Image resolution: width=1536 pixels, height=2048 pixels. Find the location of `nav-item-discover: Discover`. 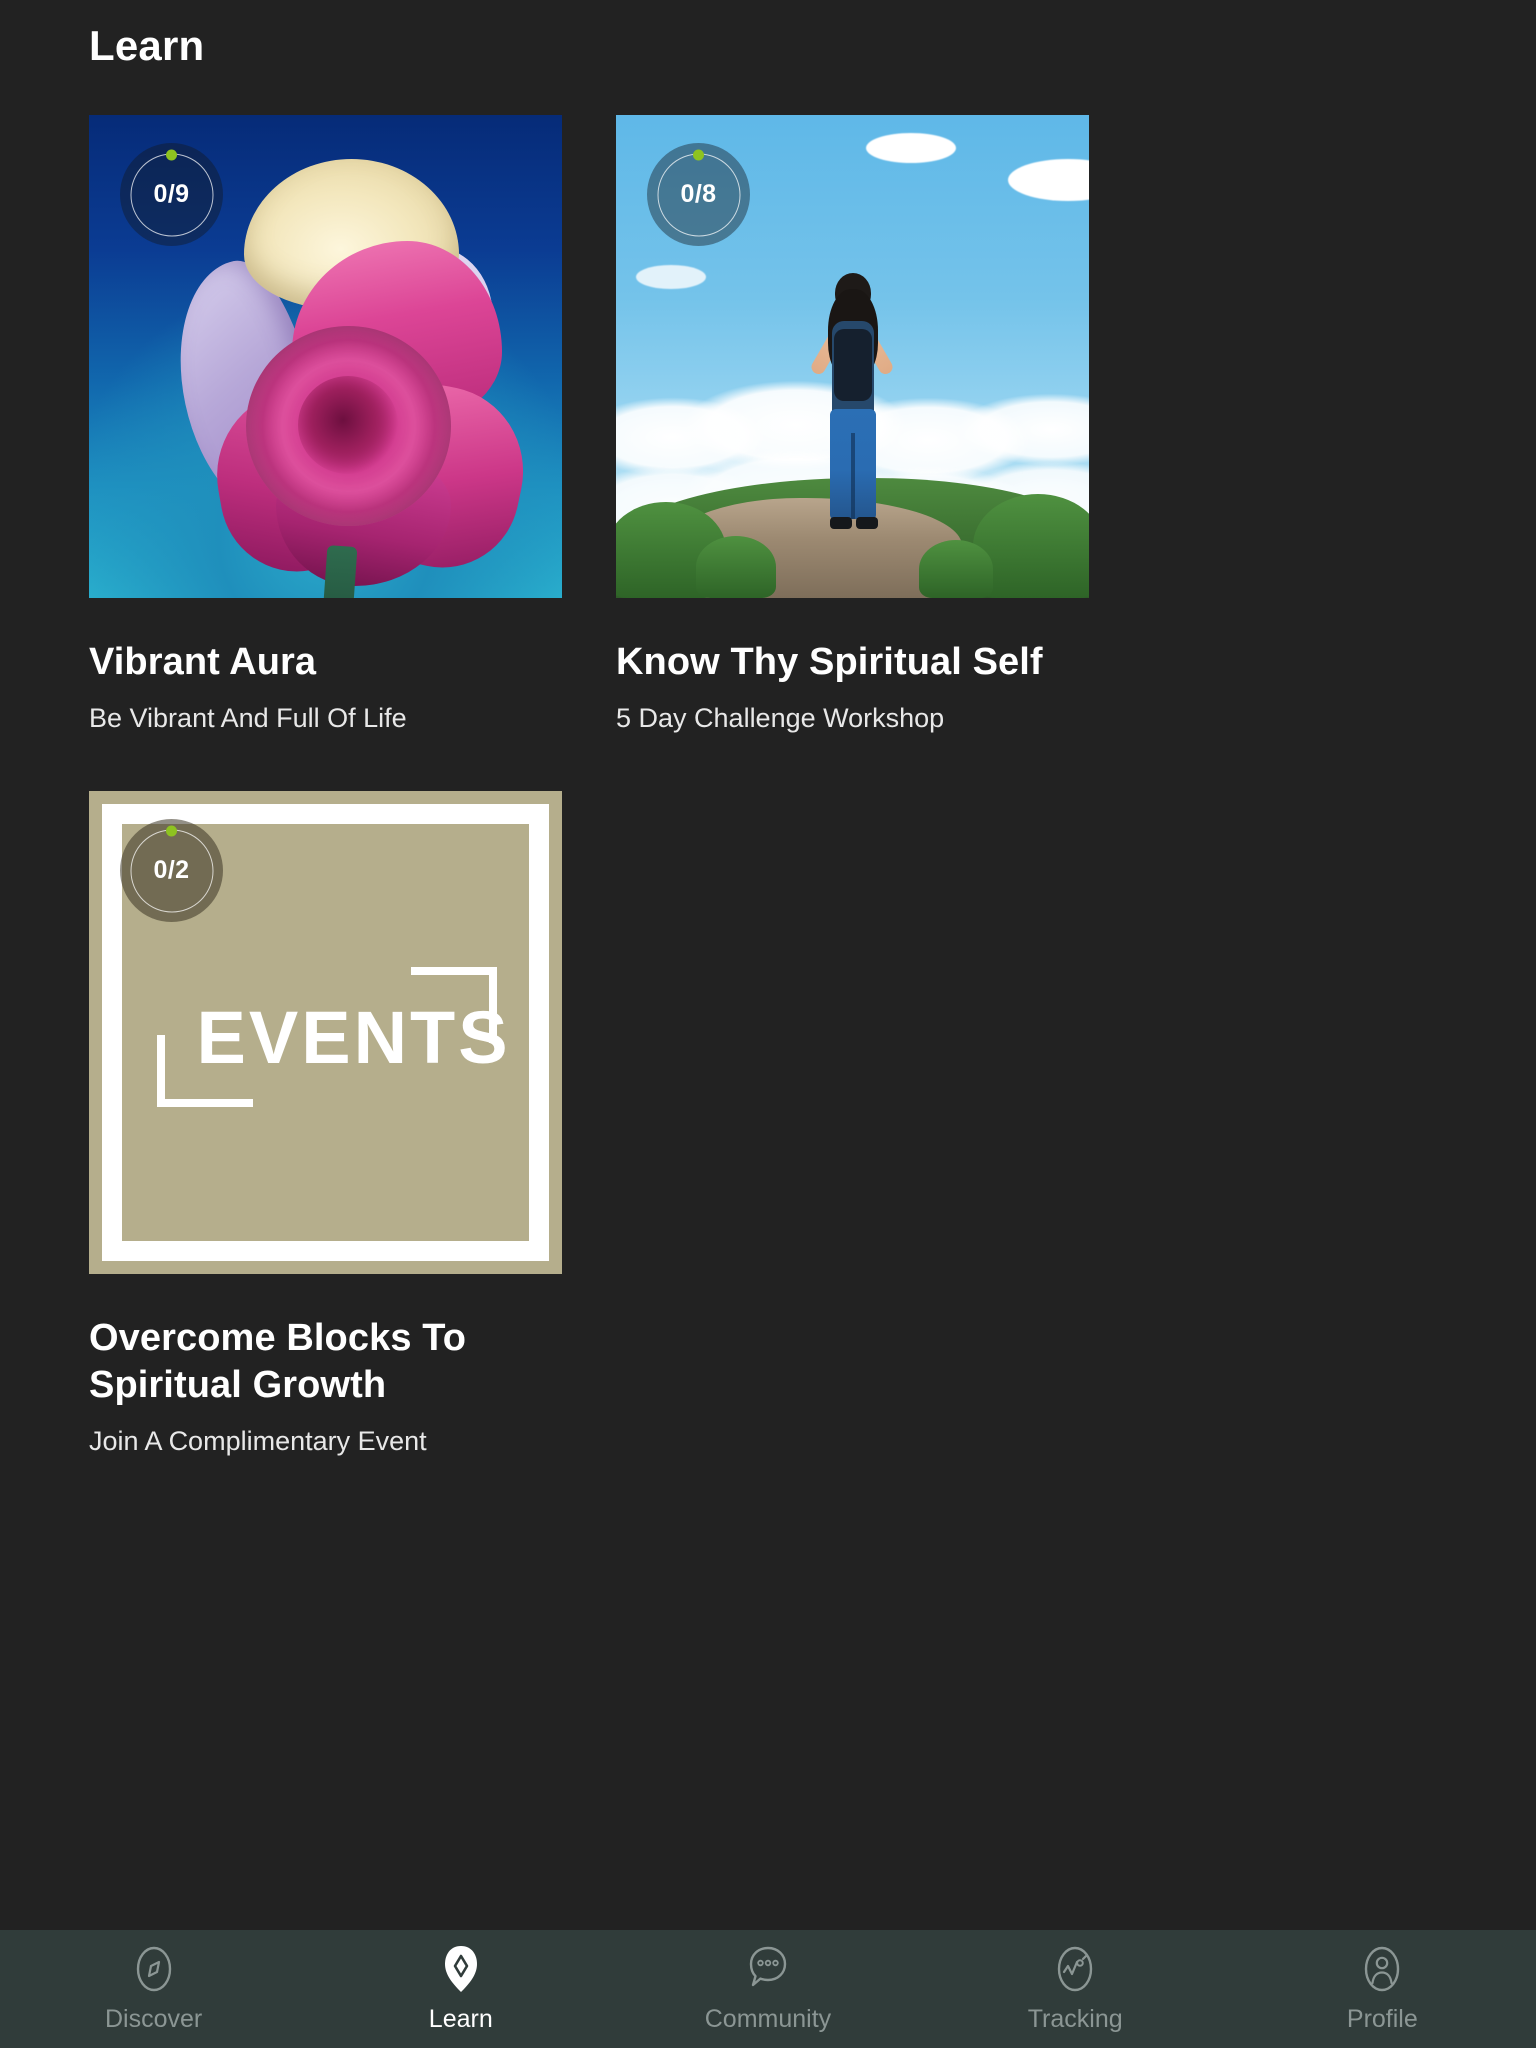

nav-item-discover: Discover is located at coordinates (153, 1987).